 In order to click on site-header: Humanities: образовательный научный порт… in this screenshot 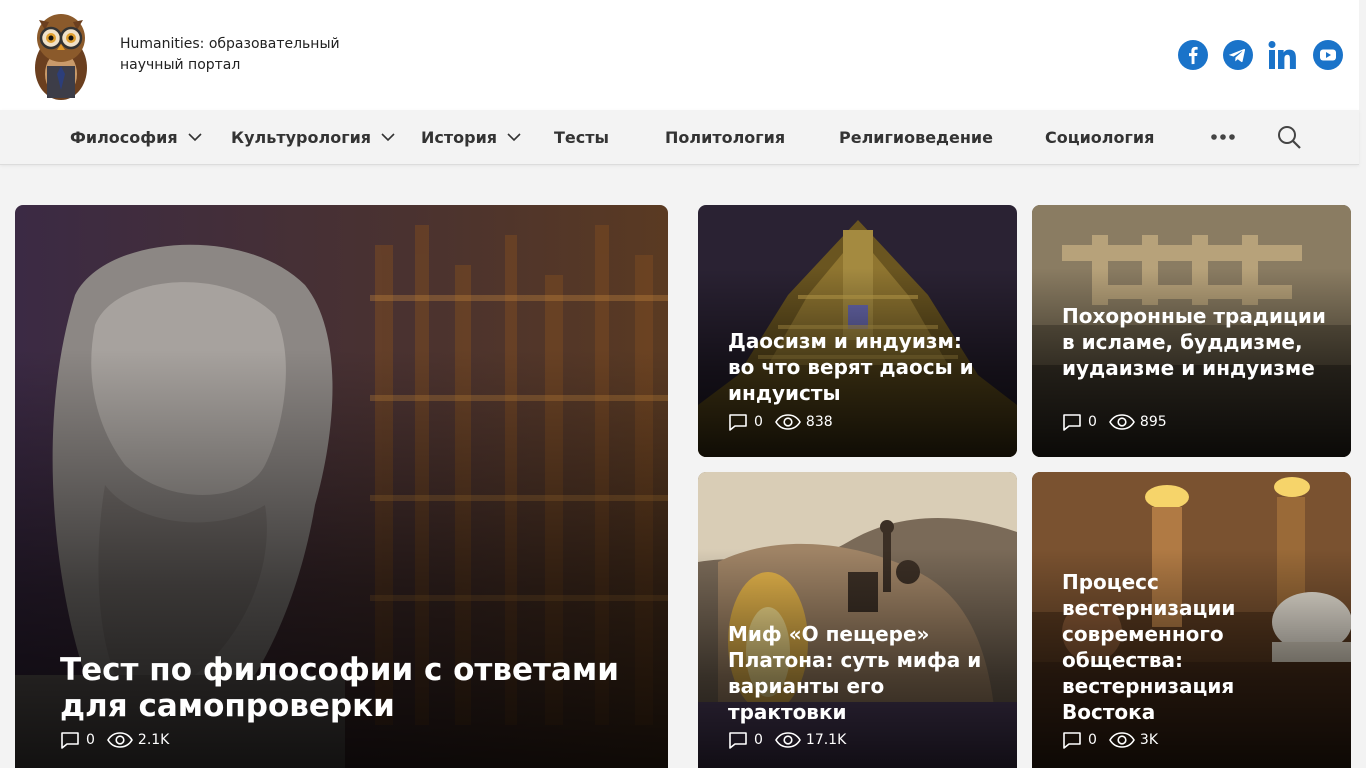, I will do `click(679, 55)`.